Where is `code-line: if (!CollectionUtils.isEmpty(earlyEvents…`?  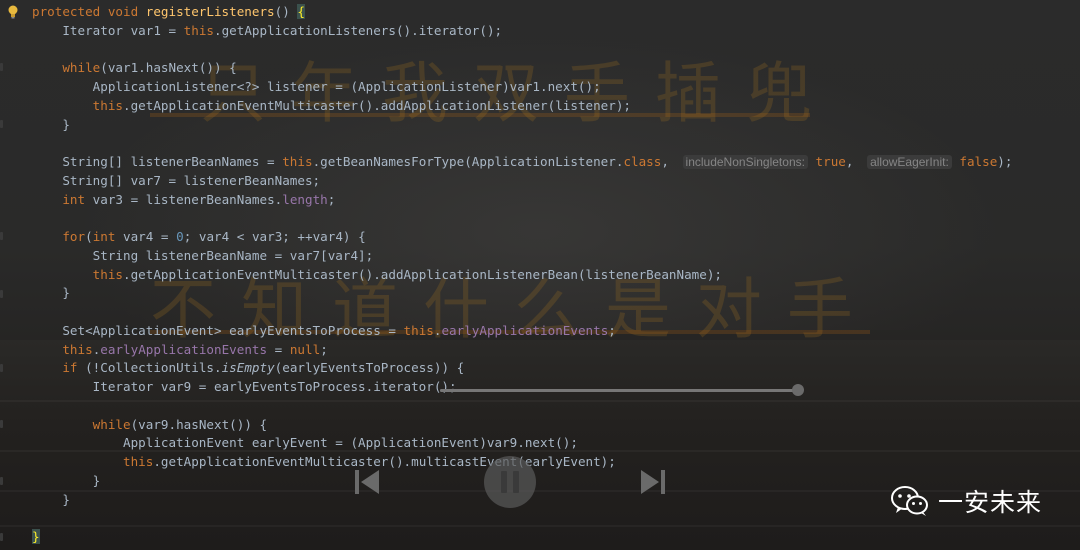
code-line: if (!CollectionUtils.isEmpty(earlyEvents… is located at coordinates (556, 368).